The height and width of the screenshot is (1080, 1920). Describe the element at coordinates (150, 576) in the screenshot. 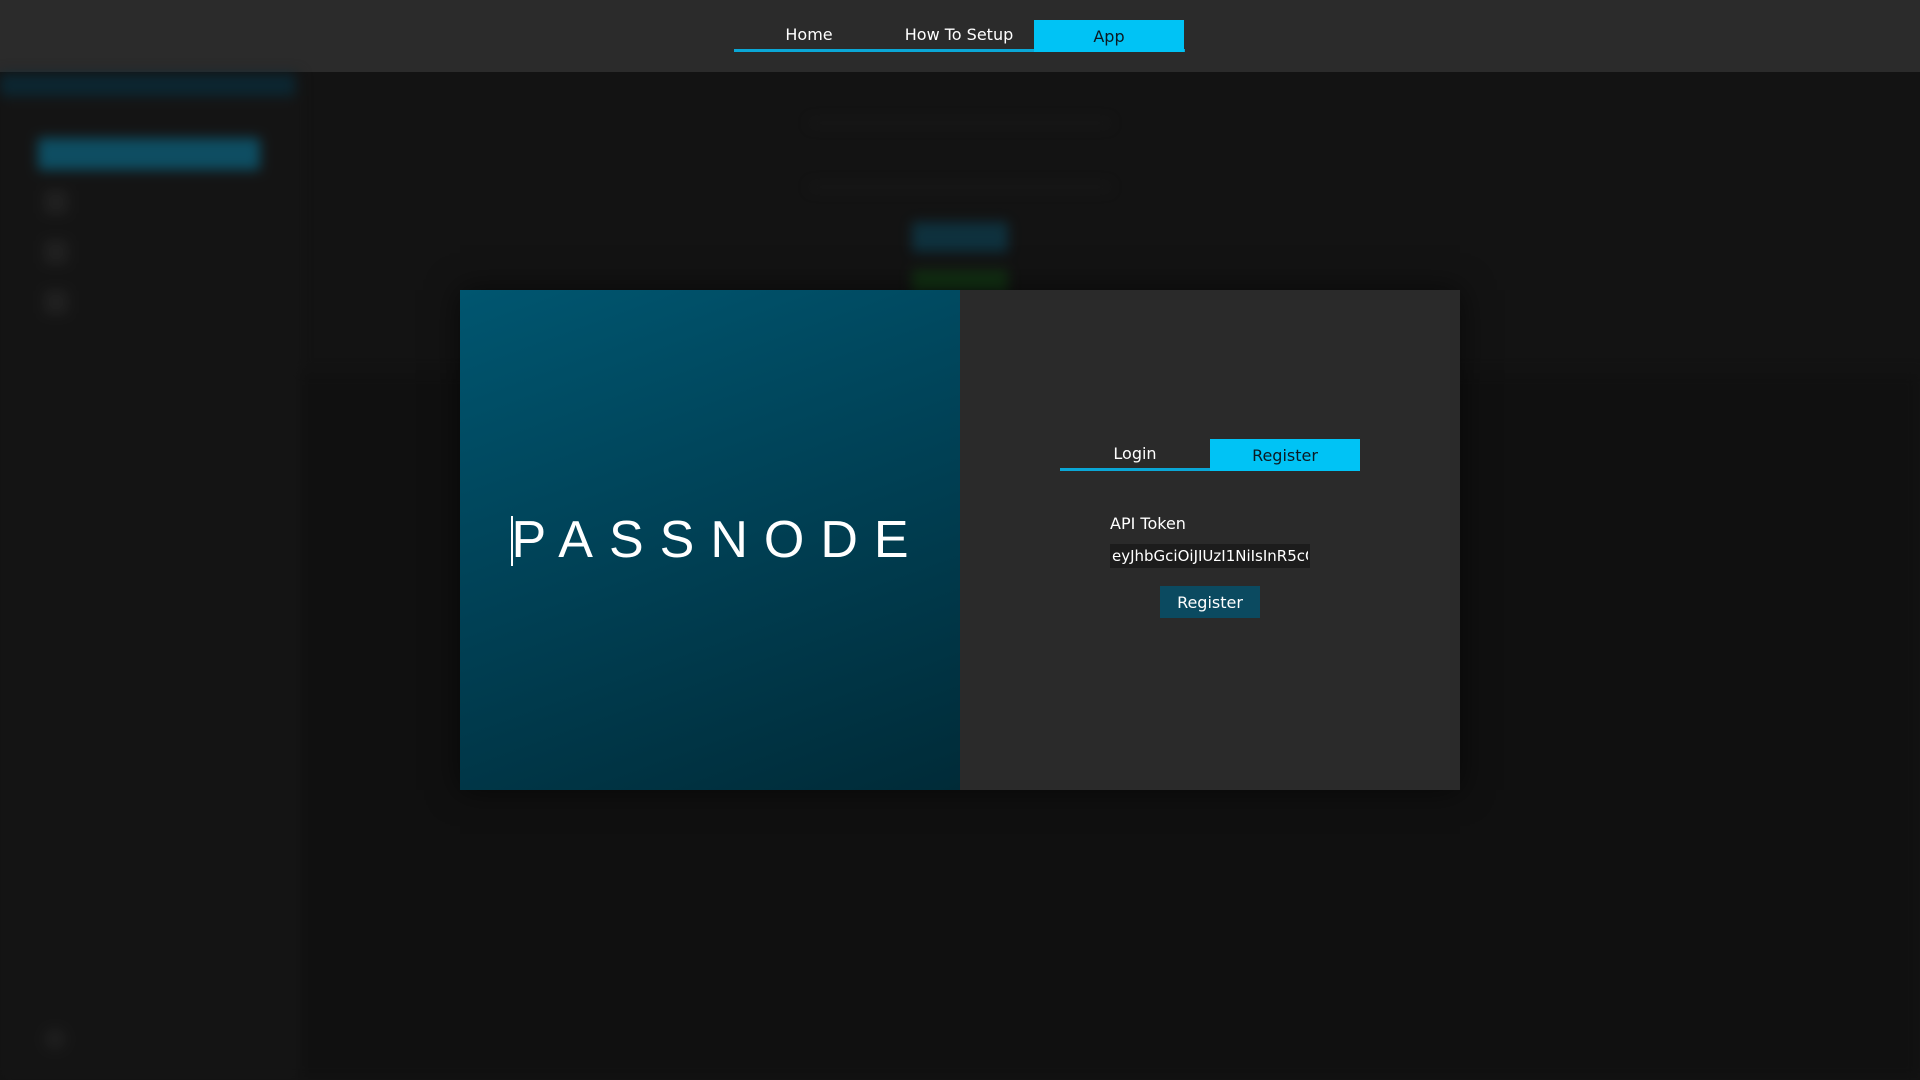

I see `background-sidebar` at that location.